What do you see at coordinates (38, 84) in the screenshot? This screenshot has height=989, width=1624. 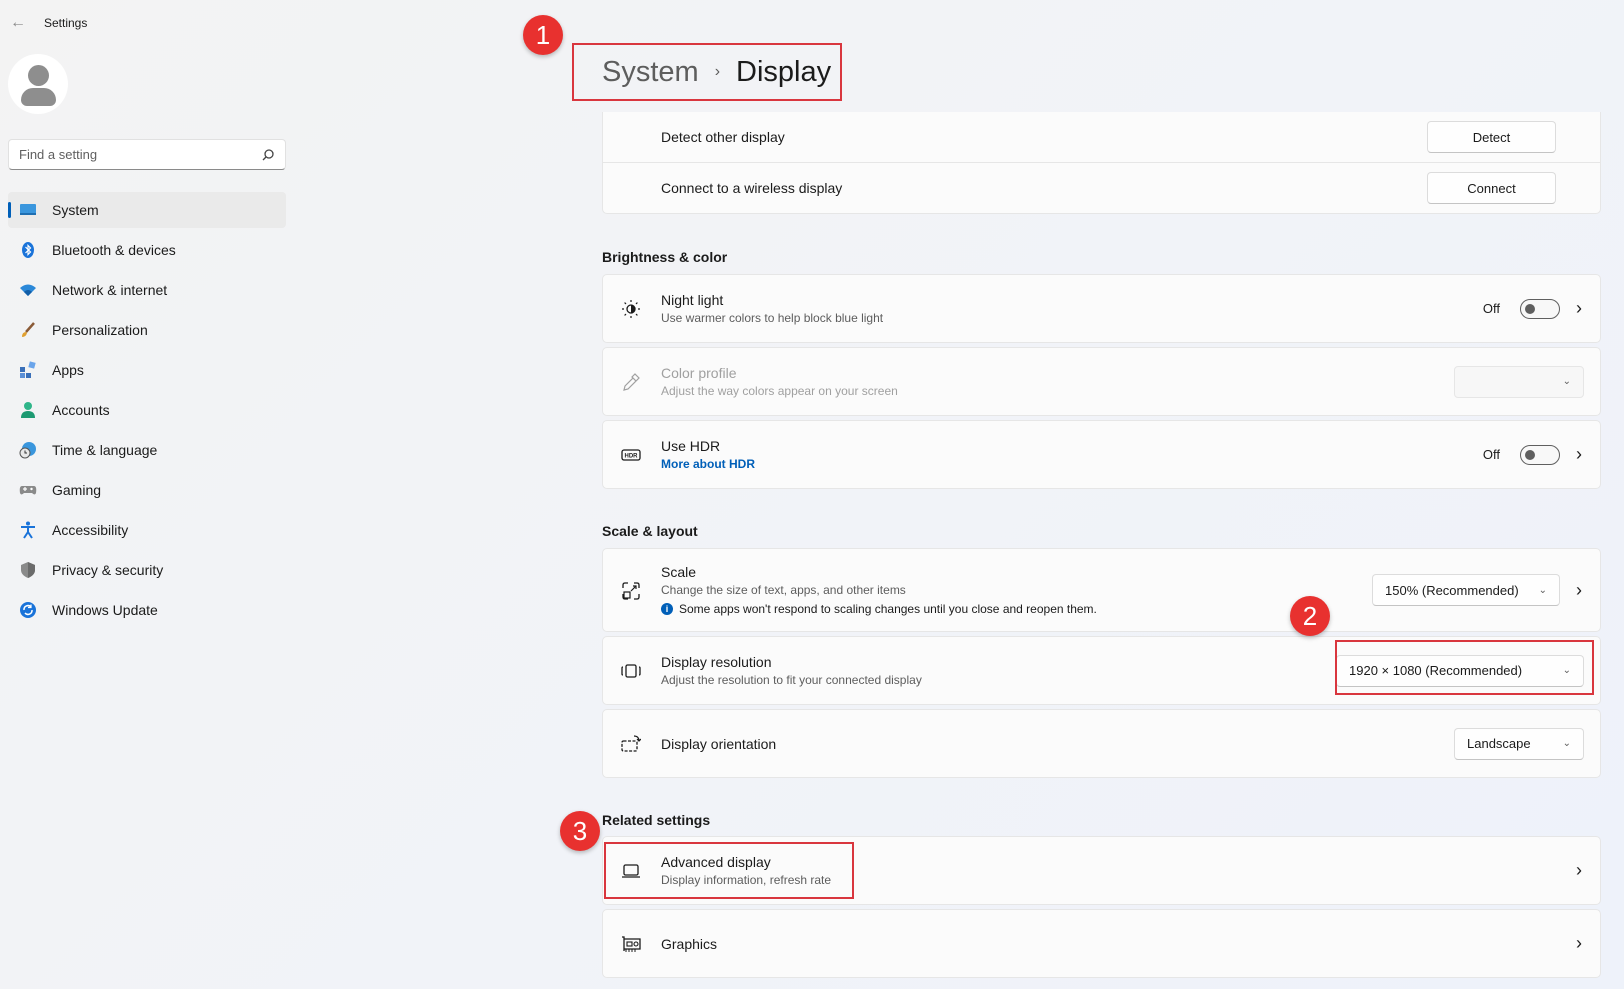 I see `avatar` at bounding box center [38, 84].